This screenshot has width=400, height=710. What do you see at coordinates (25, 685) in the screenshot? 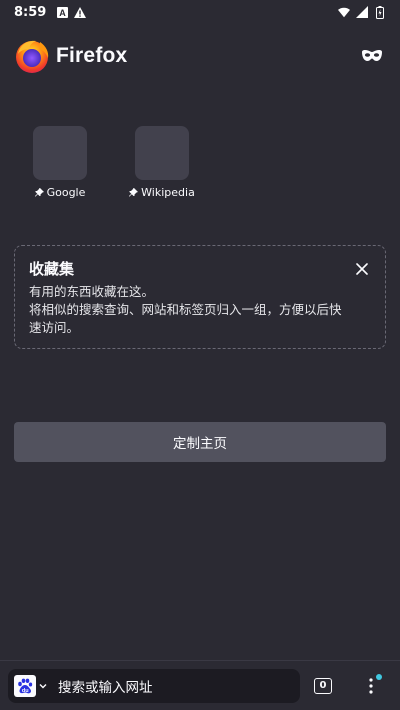
I see `baidu-icon: du` at bounding box center [25, 685].